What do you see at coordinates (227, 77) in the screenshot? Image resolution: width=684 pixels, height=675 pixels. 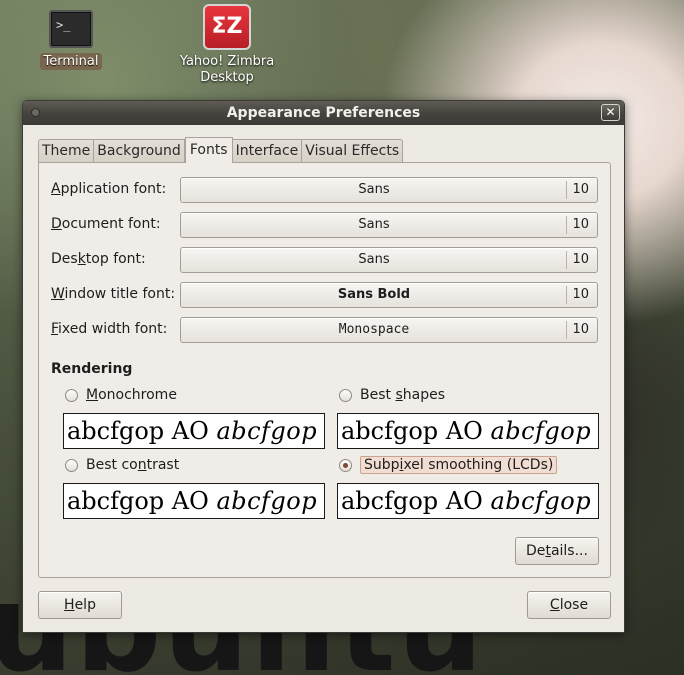 I see `zimbra-label-line2: Desktop` at bounding box center [227, 77].